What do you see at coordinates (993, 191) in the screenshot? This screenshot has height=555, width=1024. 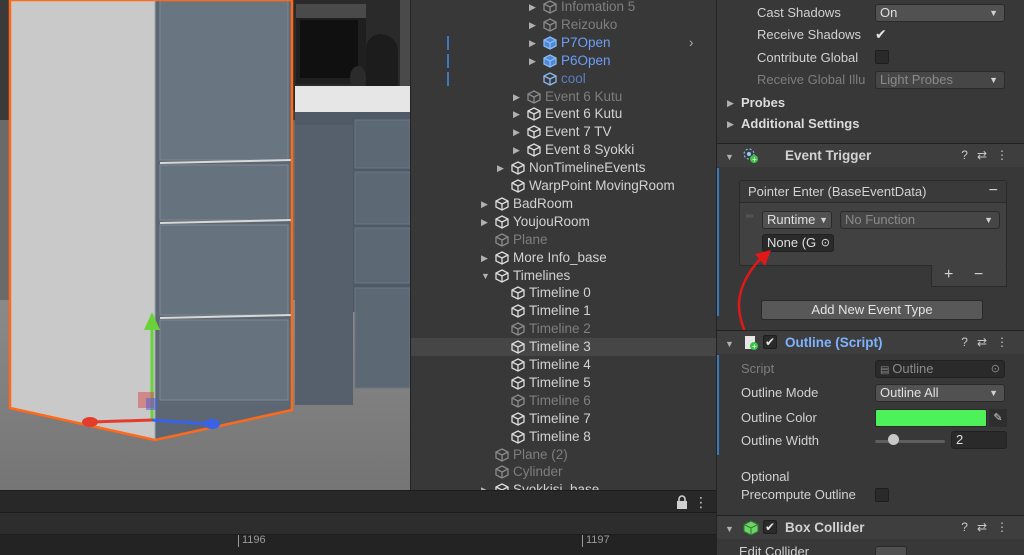 I see `remove-event-button: −` at bounding box center [993, 191].